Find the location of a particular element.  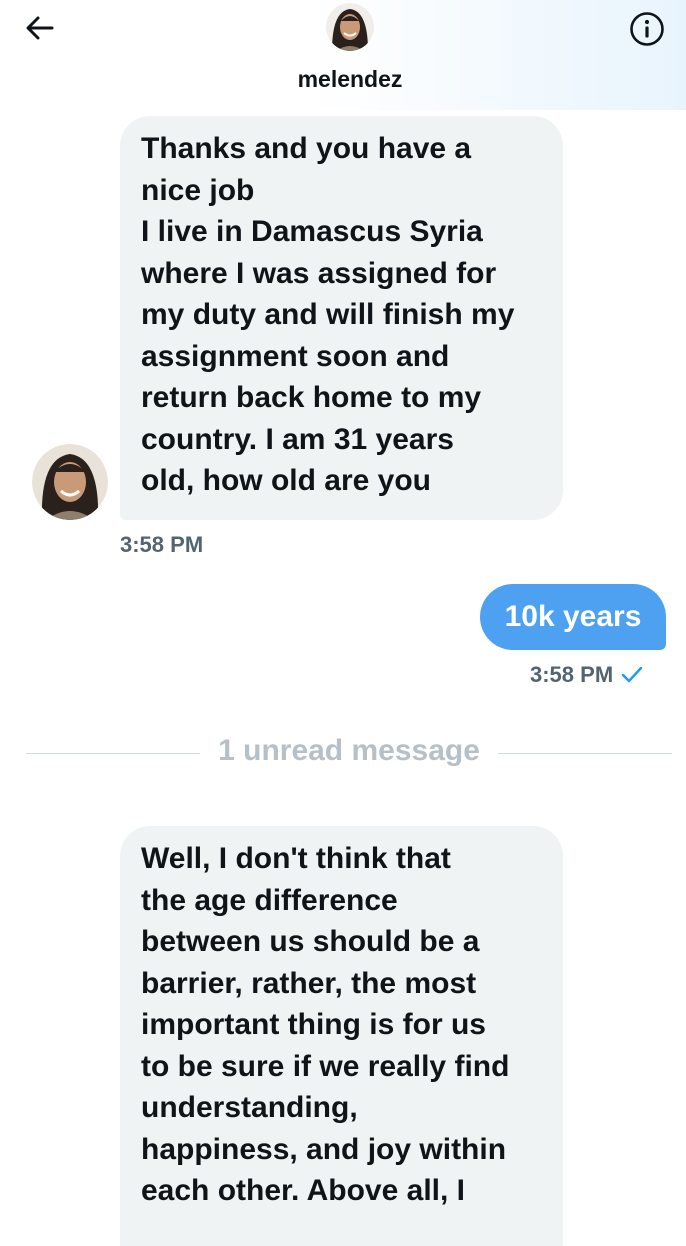

sender-avatar is located at coordinates (70, 482).